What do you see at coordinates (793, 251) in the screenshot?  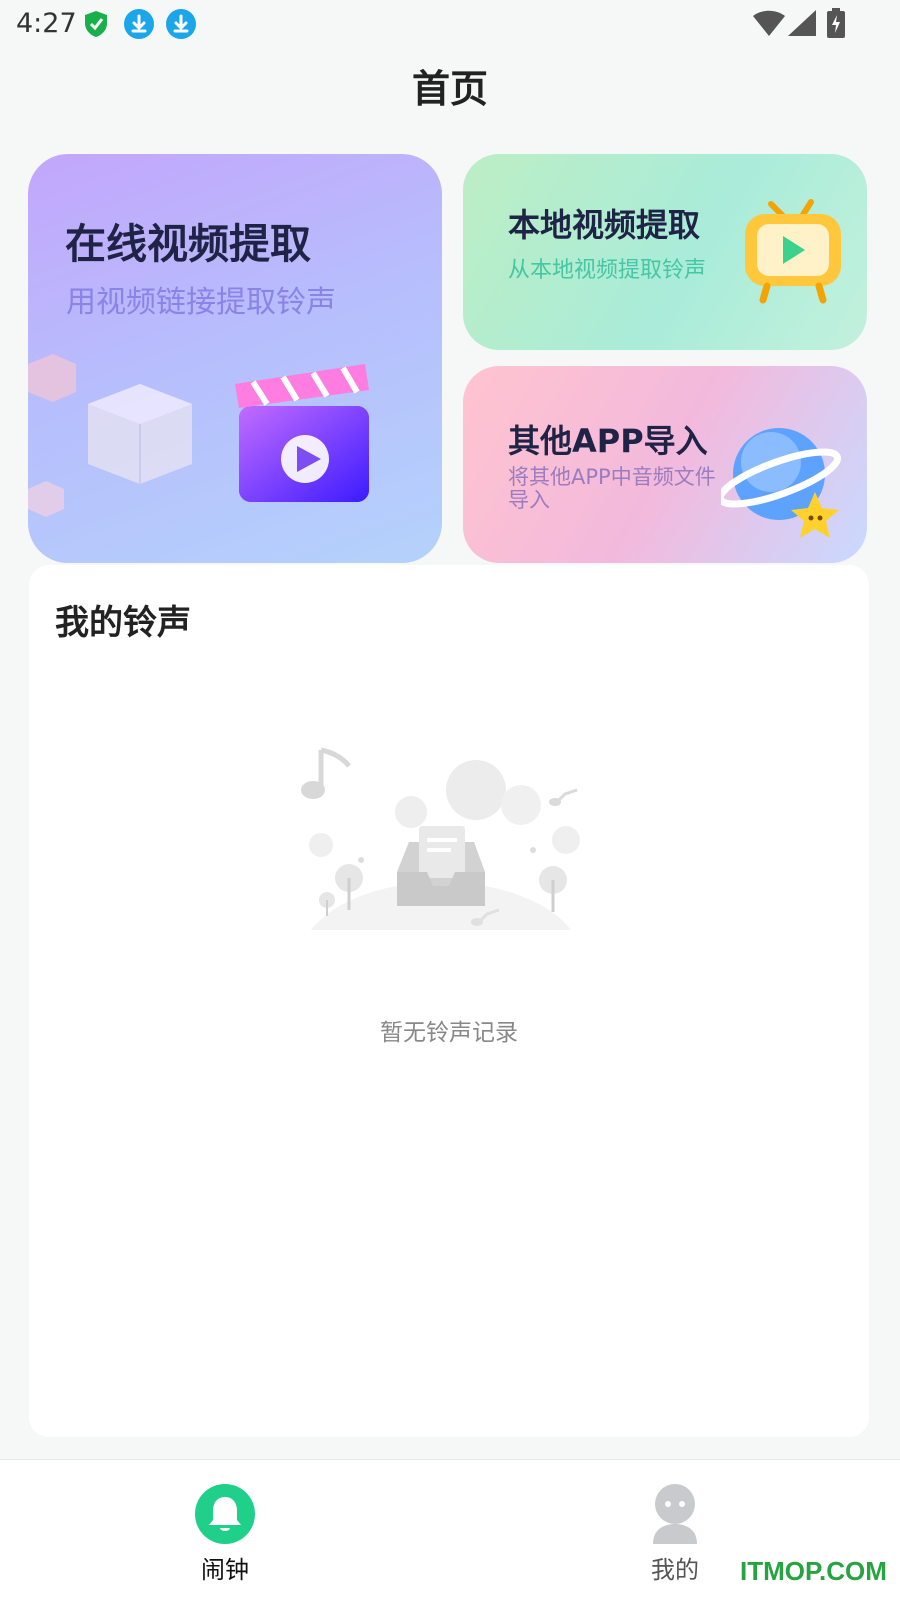 I see `tv-play-icon` at bounding box center [793, 251].